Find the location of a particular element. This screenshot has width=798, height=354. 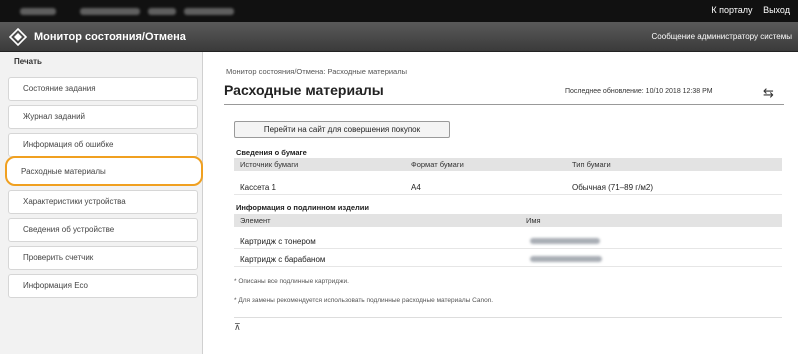

bottom-divider is located at coordinates (508, 317).